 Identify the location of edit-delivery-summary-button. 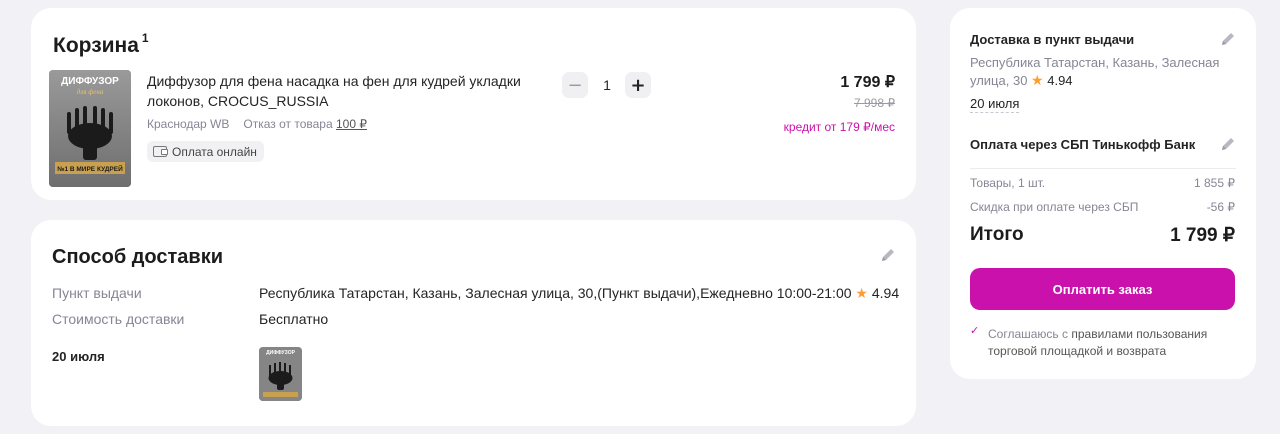
(1228, 41).